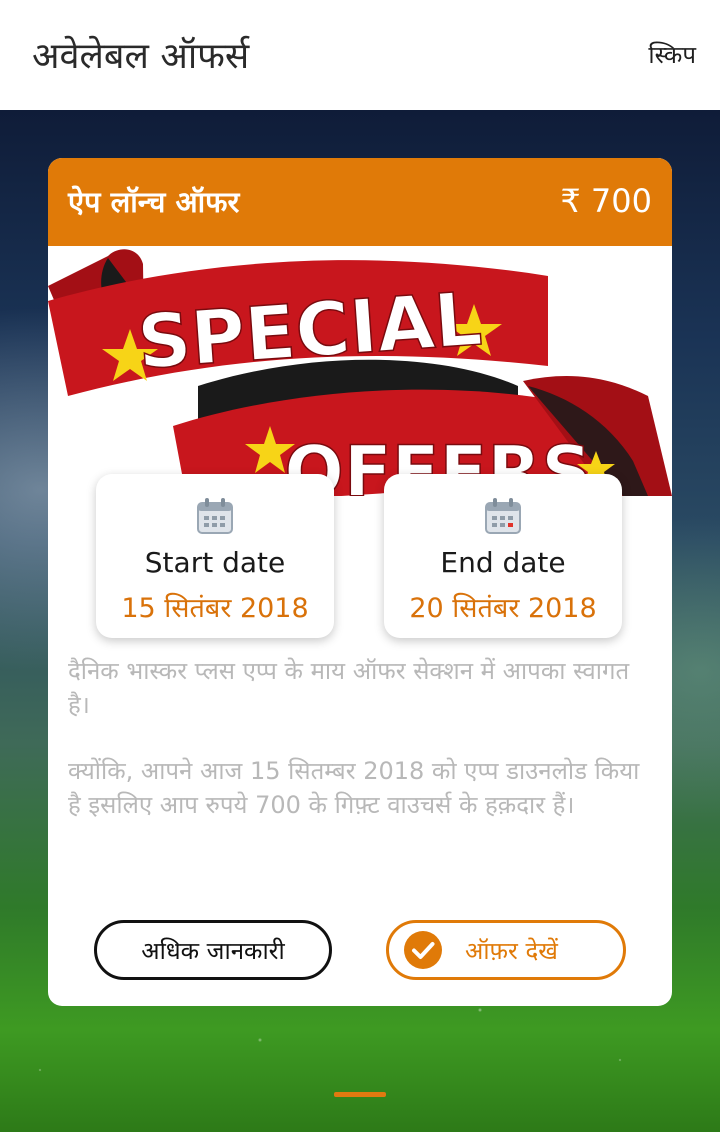 This screenshot has width=720, height=1132. Describe the element at coordinates (360, 55) in the screenshot. I see `app-bar: अवेलेबल ऑफर्स स्किप` at that location.